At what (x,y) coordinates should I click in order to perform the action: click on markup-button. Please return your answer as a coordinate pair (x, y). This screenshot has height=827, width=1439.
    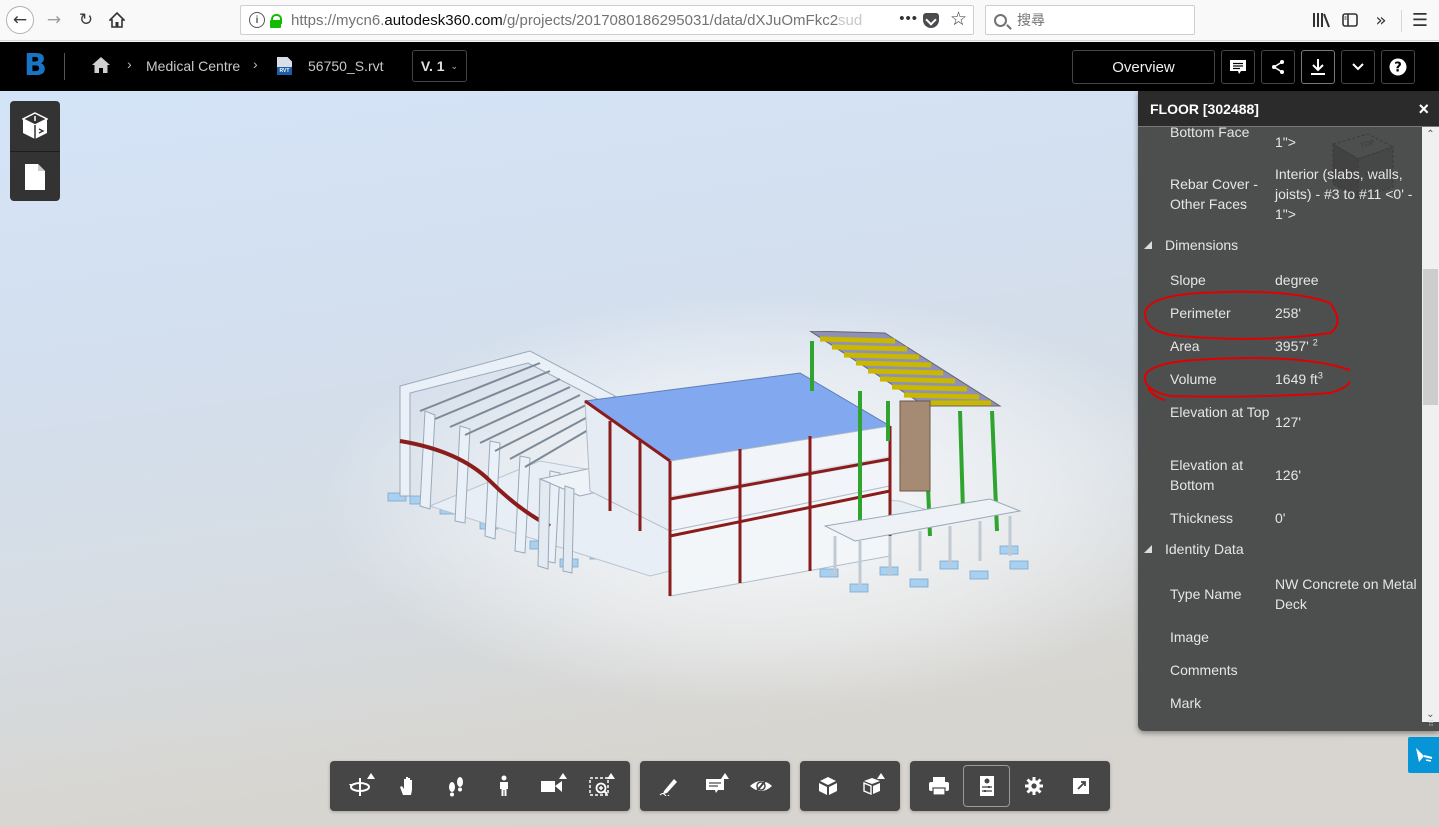
    Looking at the image, I should click on (669, 786).